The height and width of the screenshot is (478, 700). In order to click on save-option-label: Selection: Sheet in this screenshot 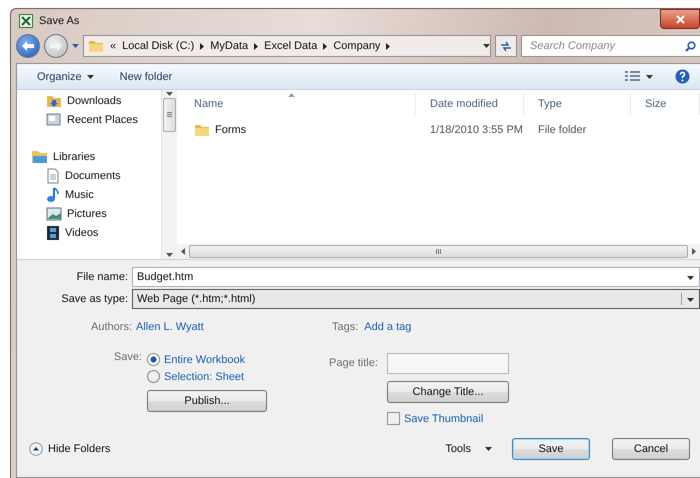, I will do `click(204, 376)`.